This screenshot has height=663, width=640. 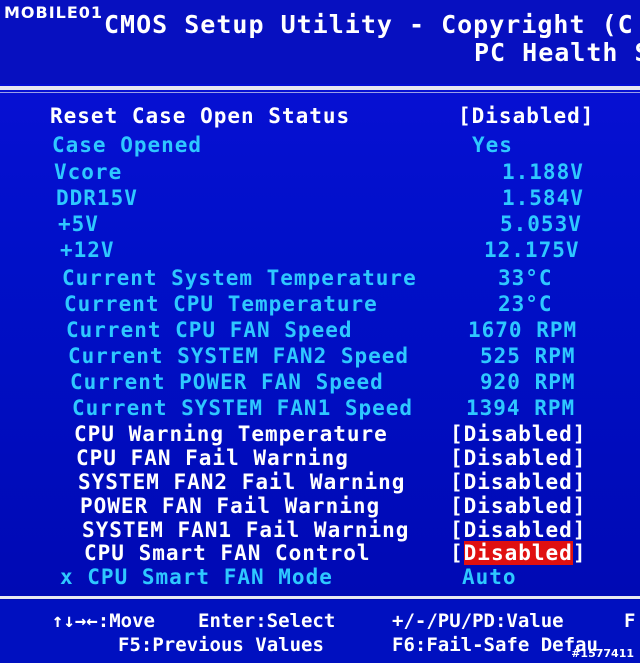 What do you see at coordinates (227, 553) in the screenshot?
I see `setting-label: CPU Smart FAN Control` at bounding box center [227, 553].